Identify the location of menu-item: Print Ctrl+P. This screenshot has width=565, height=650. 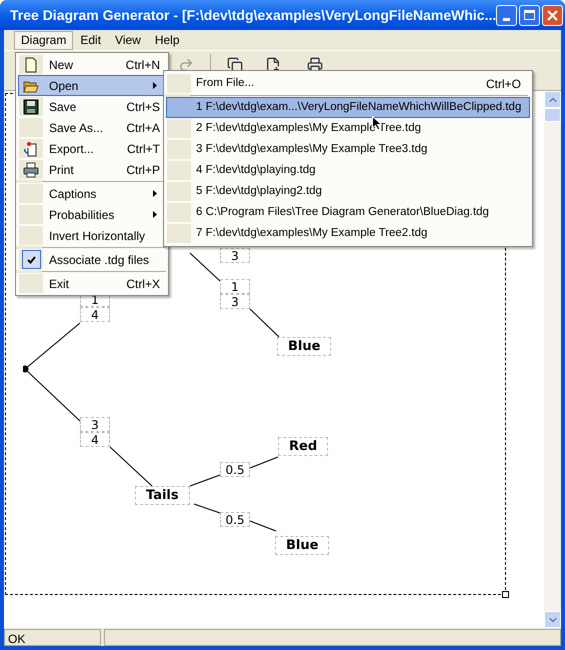
(92, 169).